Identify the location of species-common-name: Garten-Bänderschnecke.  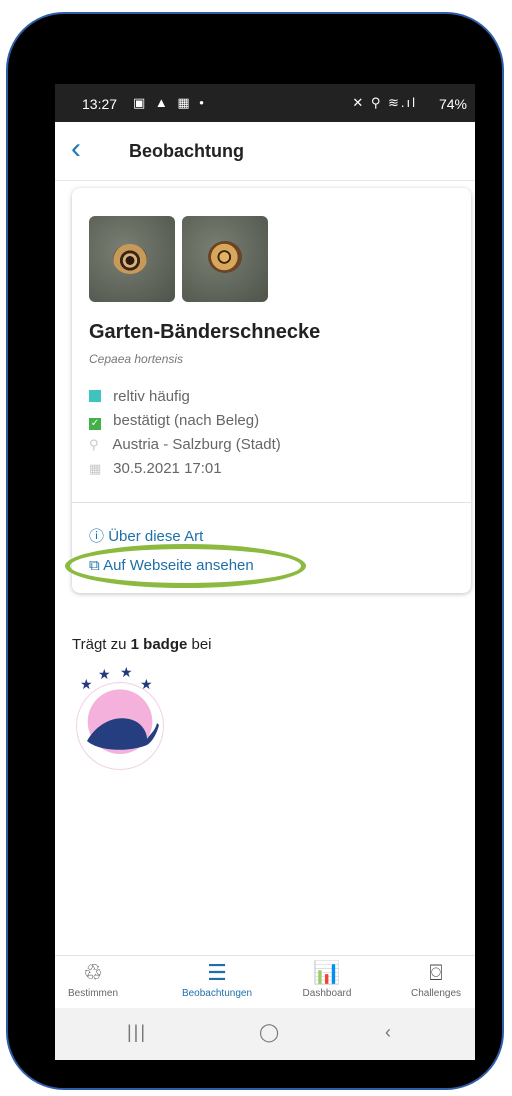
(205, 332).